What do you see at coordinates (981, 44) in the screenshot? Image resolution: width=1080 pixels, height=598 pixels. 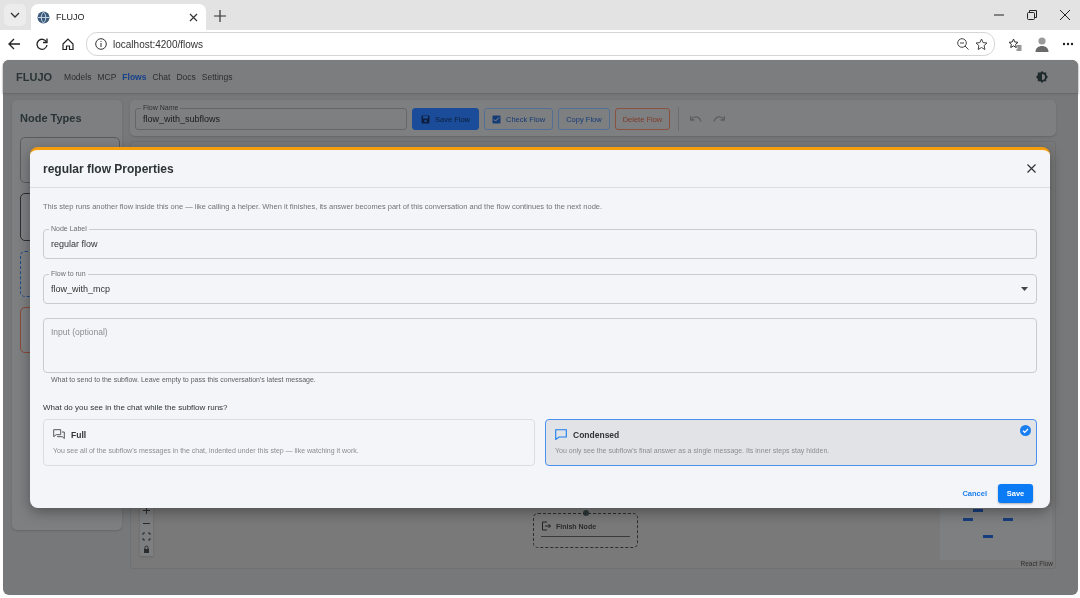 I see `star-icon` at bounding box center [981, 44].